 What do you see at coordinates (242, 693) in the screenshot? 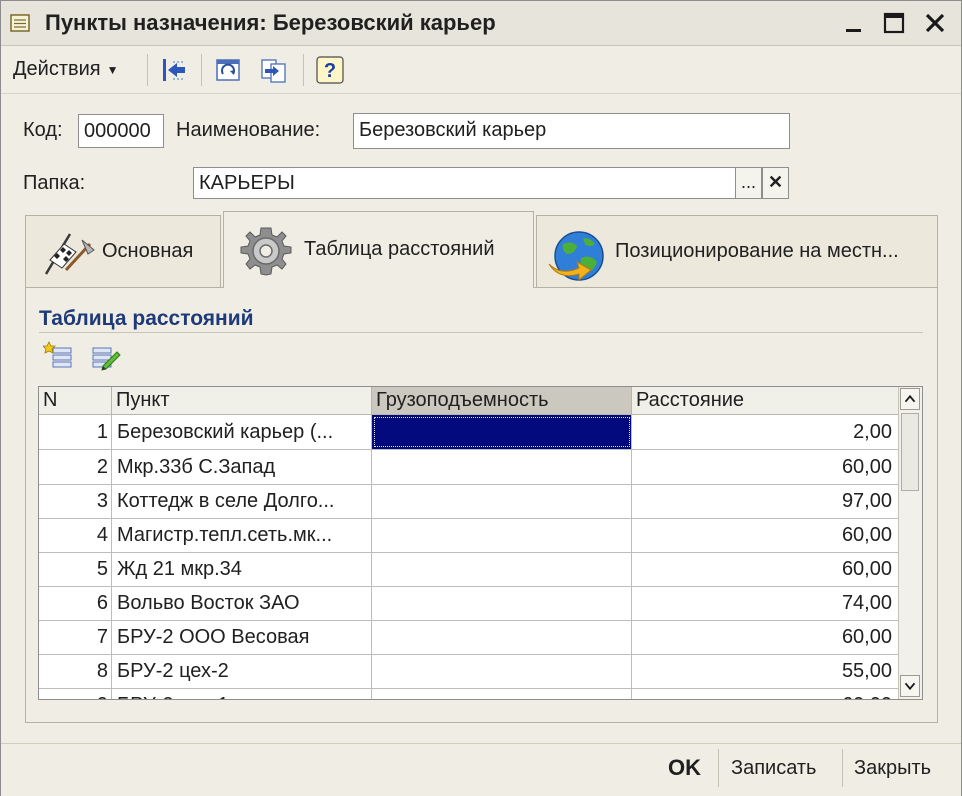
I see `point-cell: БРУ-2 цех-1` at bounding box center [242, 693].